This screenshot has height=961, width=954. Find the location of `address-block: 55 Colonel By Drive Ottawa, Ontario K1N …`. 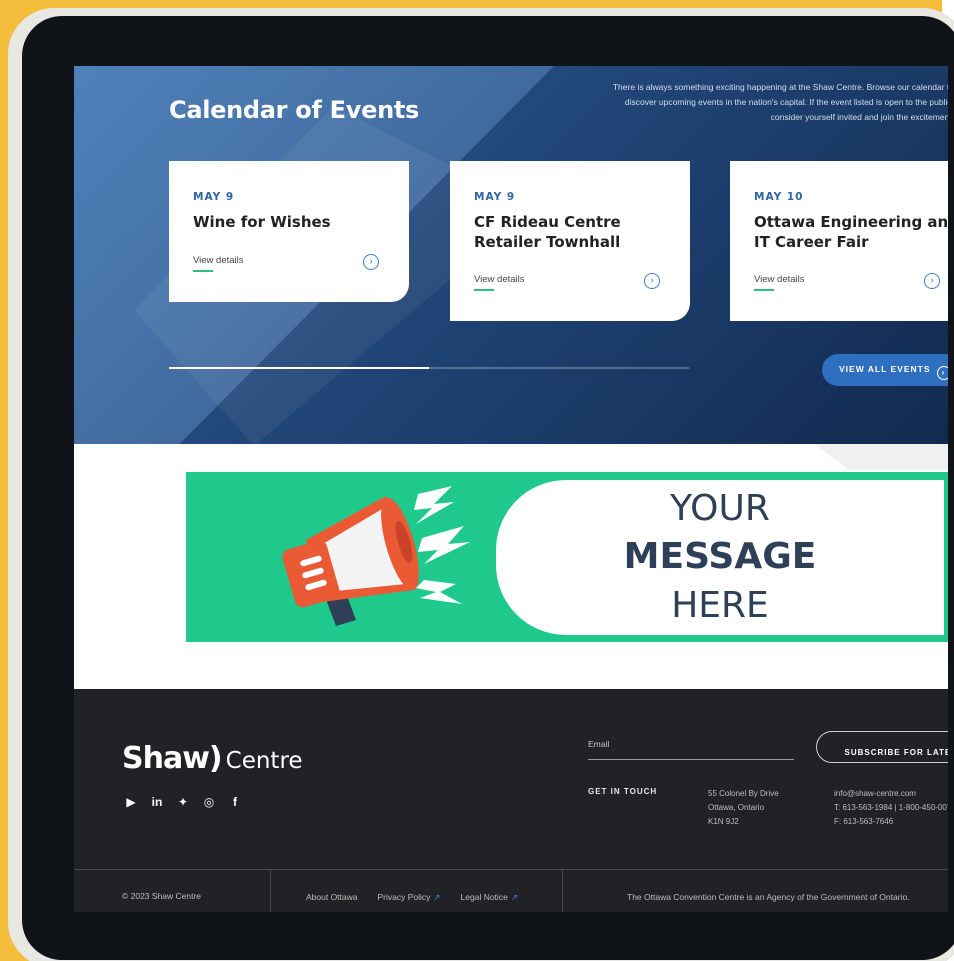

address-block: 55 Colonel By Drive Ottawa, Ontario K1N … is located at coordinates (743, 808).